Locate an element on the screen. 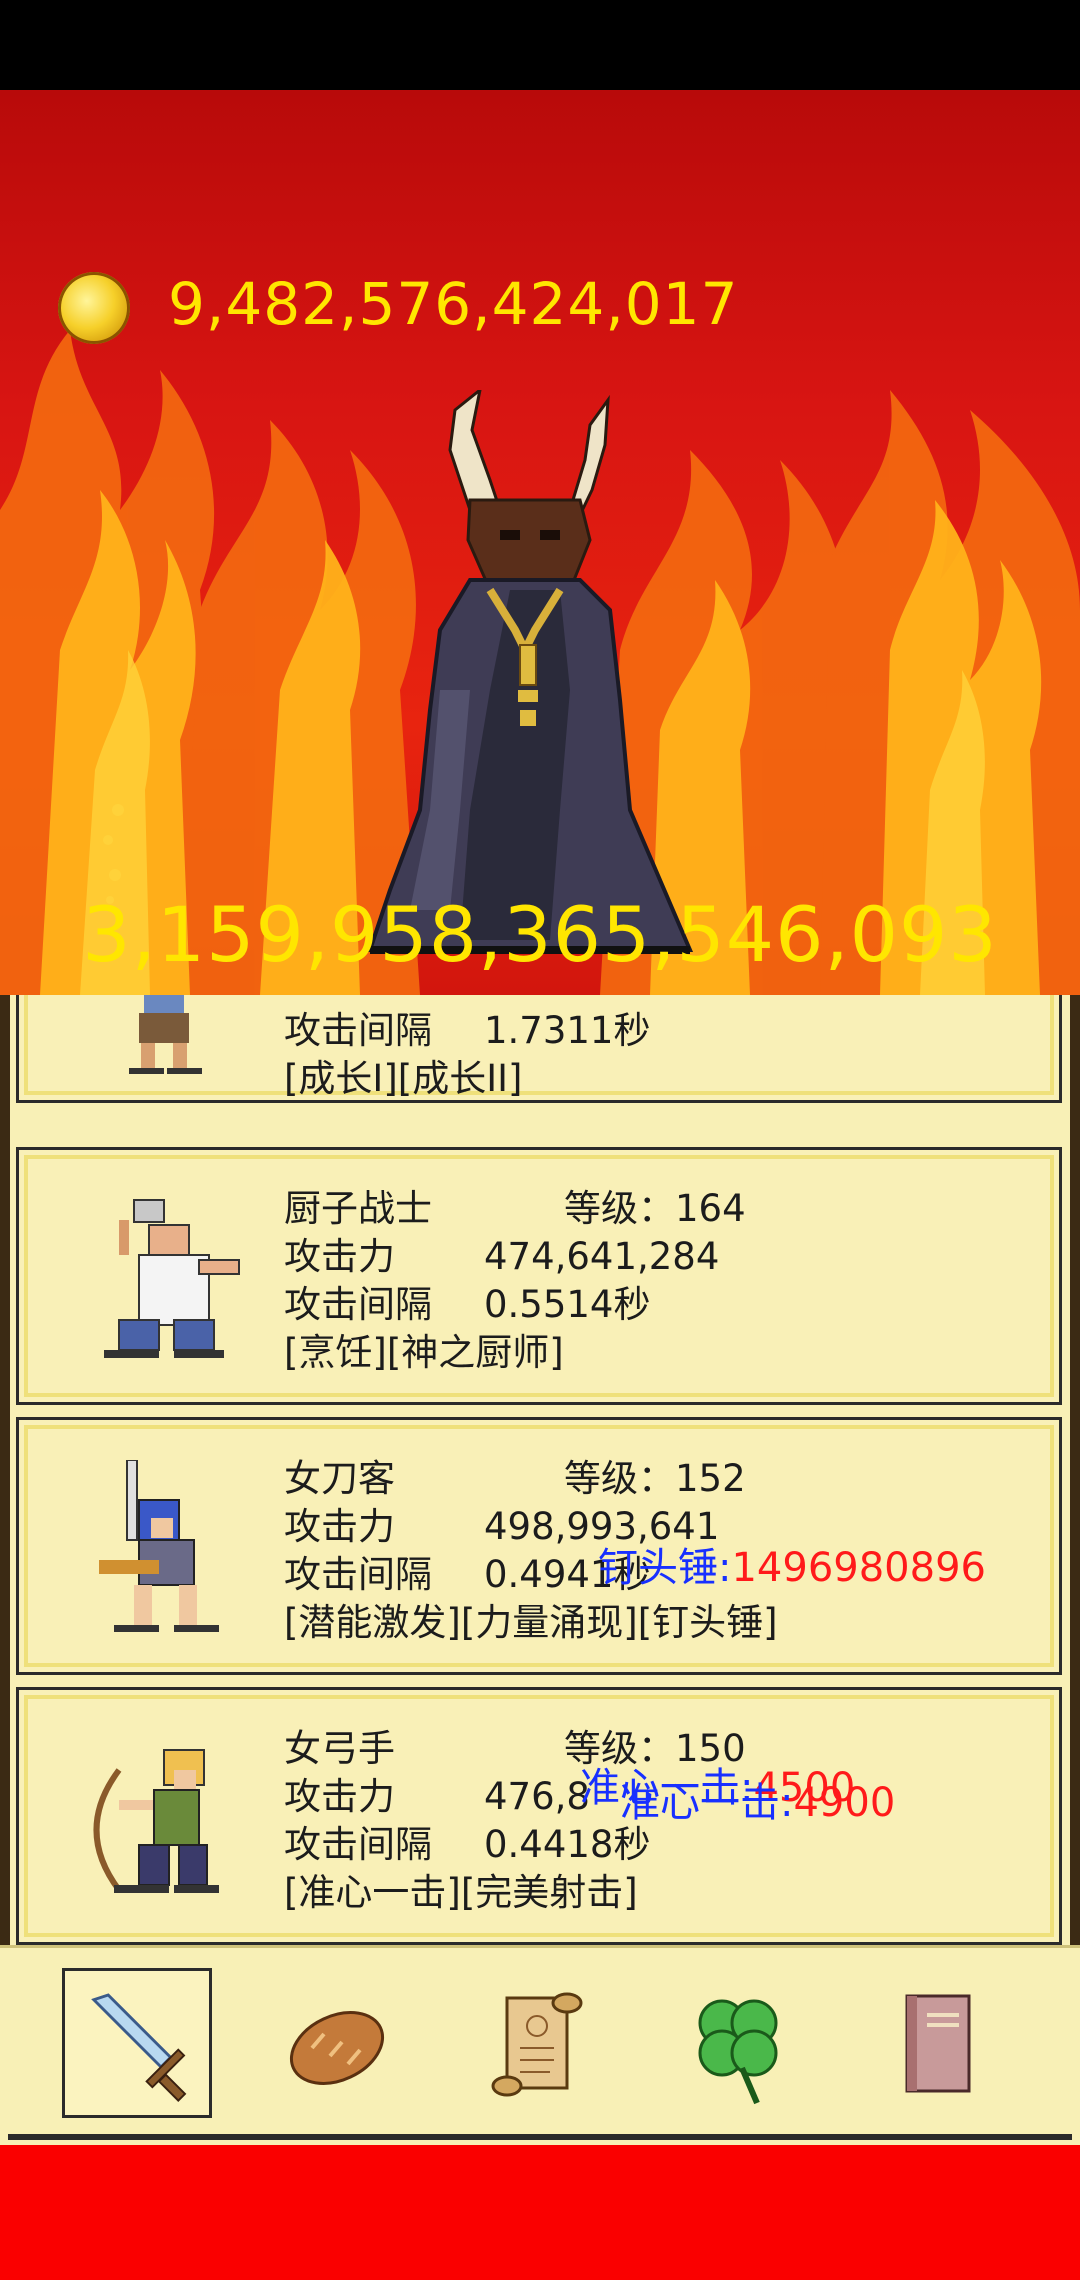 Image resolution: width=1080 pixels, height=2280 pixels. book-icon is located at coordinates (938, 2043).